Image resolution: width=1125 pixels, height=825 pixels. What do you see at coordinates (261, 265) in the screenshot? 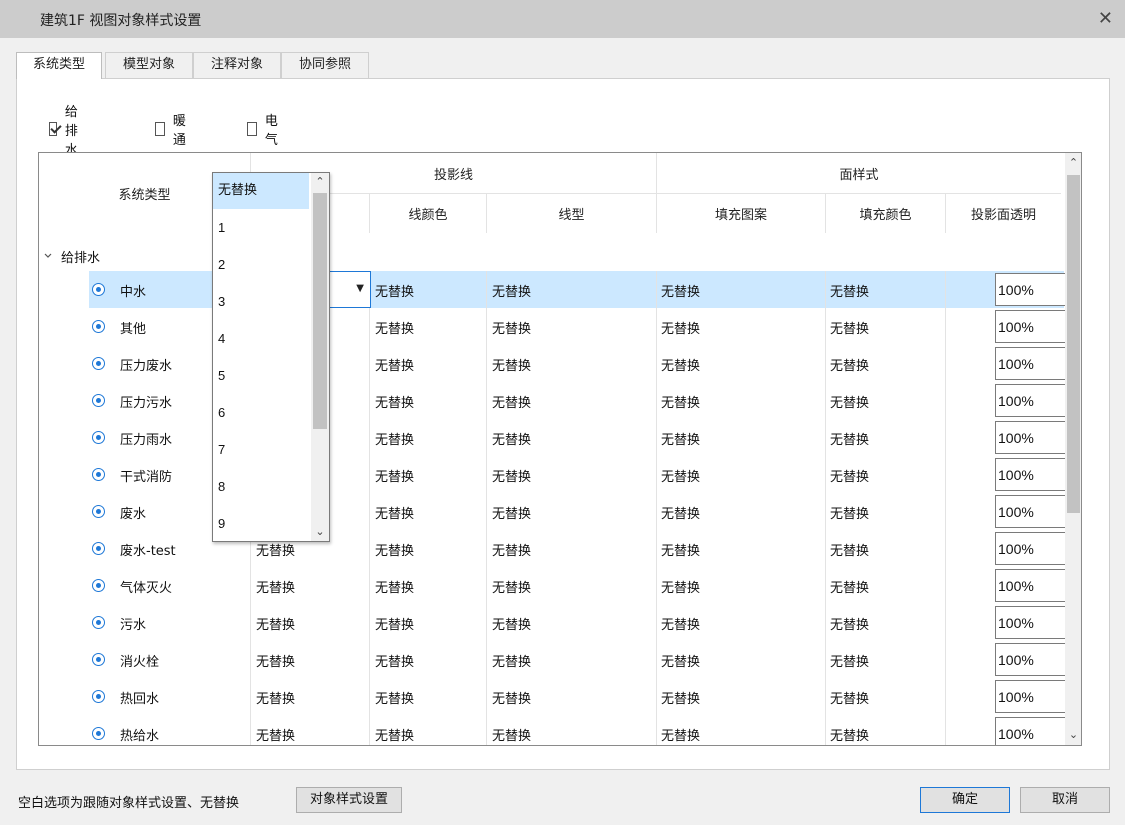
I see `dropdown-option: 2` at bounding box center [261, 265].